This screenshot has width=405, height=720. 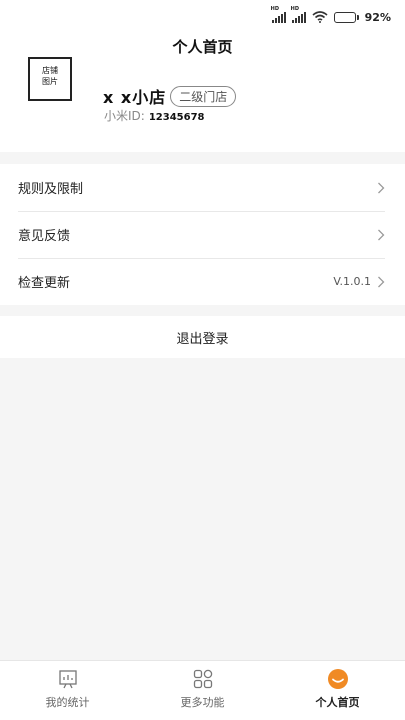 What do you see at coordinates (202, 187) in the screenshot?
I see `menu-item-rules: 规则及限制` at bounding box center [202, 187].